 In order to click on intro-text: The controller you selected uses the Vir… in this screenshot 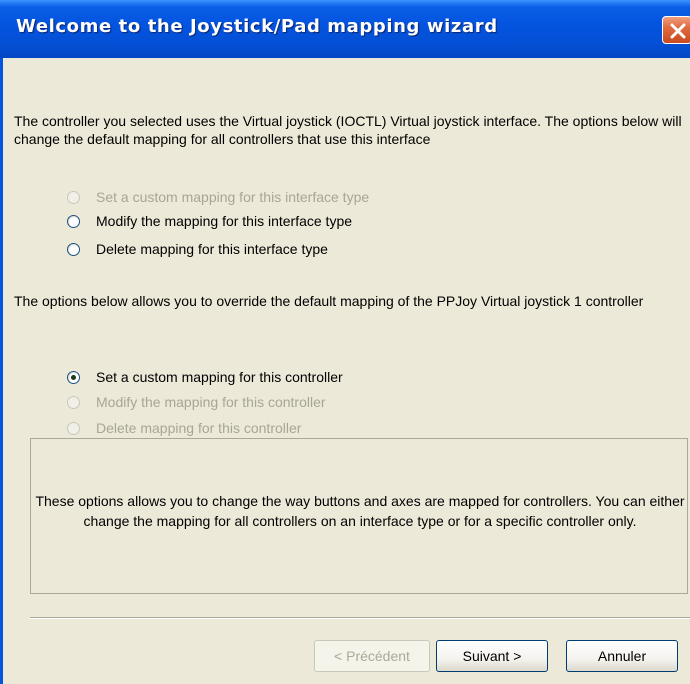, I will do `click(348, 130)`.